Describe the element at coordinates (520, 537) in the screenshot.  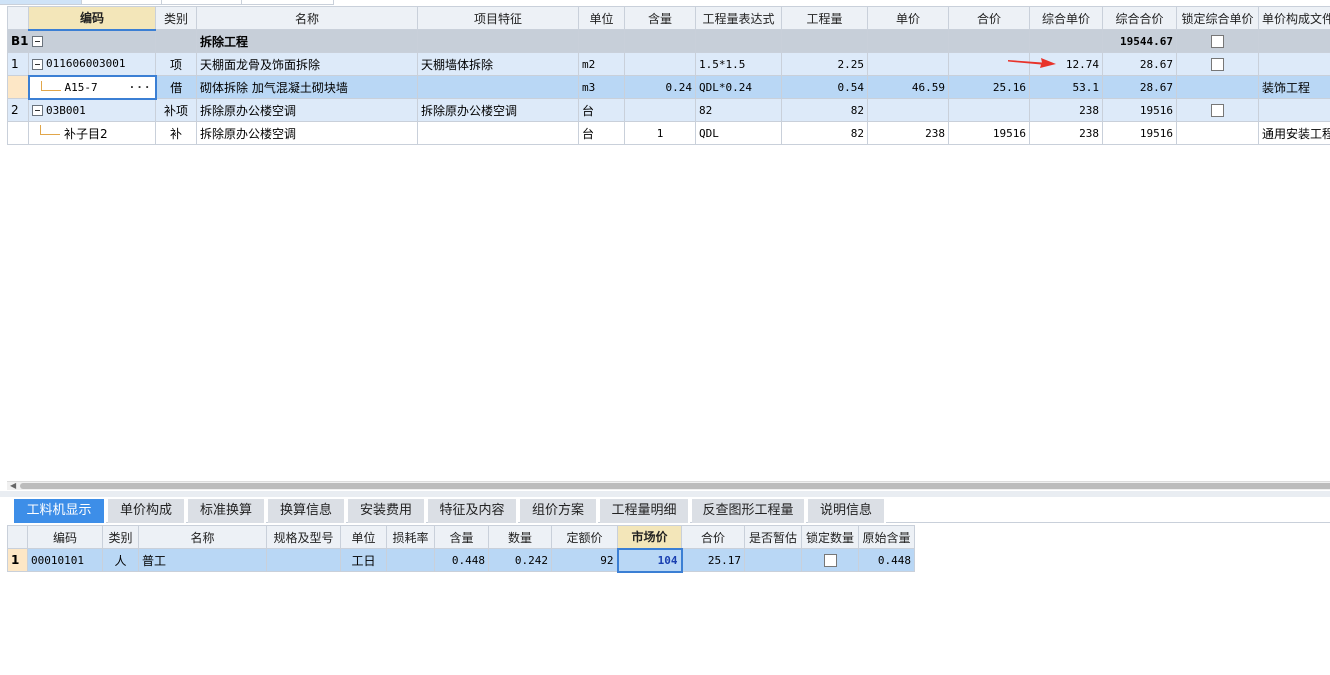
I see `col-header-qty: 数量` at that location.